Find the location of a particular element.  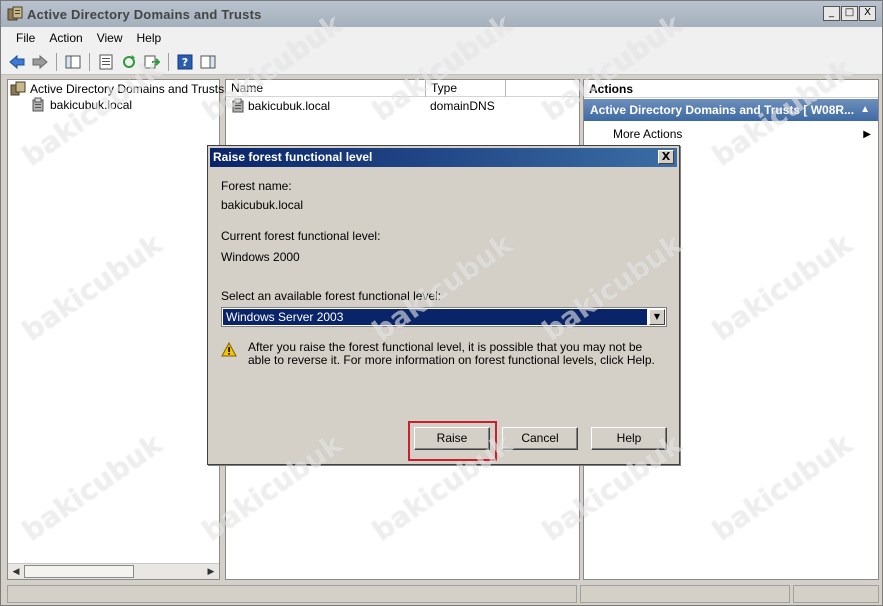

current-level-value: Windows 2000 is located at coordinates (260, 257).